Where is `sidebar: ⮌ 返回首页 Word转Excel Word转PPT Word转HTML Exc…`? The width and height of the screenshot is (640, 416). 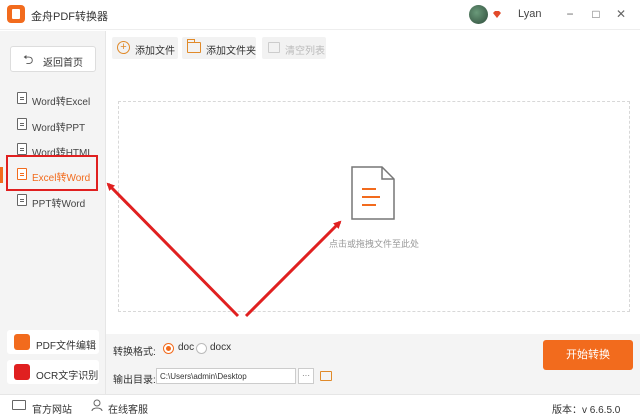 sidebar: ⮌ 返回首页 Word转Excel Word转PPT Word转HTML Exc… is located at coordinates (53, 212).